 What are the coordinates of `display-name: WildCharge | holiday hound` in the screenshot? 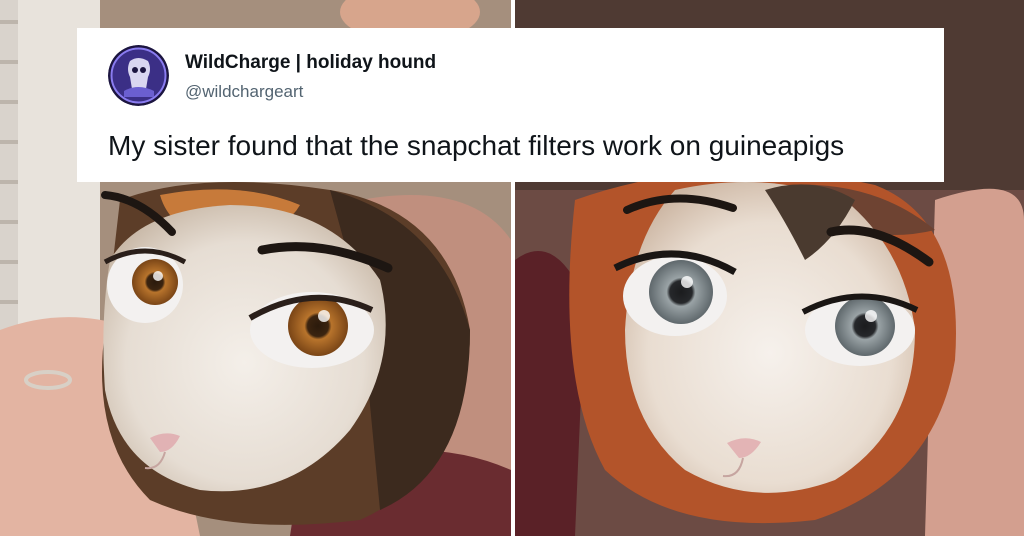 It's located at (310, 63).